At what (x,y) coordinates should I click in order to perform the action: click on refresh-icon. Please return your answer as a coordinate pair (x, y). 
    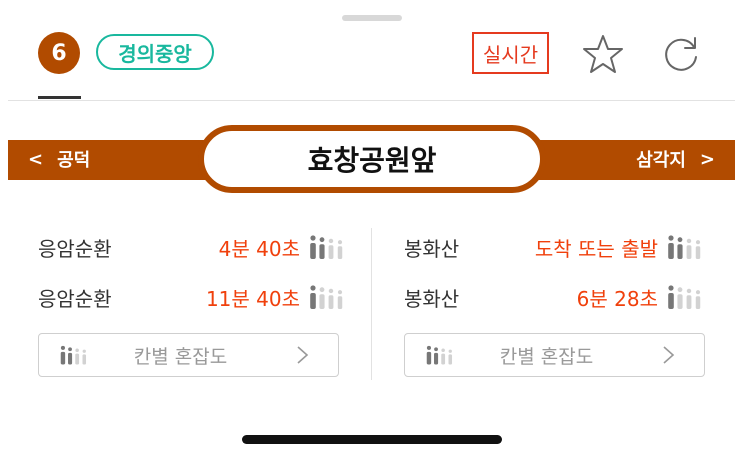
    Looking at the image, I should click on (681, 54).